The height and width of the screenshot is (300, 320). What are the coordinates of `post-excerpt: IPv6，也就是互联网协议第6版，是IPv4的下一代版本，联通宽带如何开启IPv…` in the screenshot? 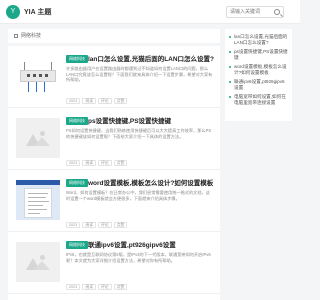 It's located at (138, 257).